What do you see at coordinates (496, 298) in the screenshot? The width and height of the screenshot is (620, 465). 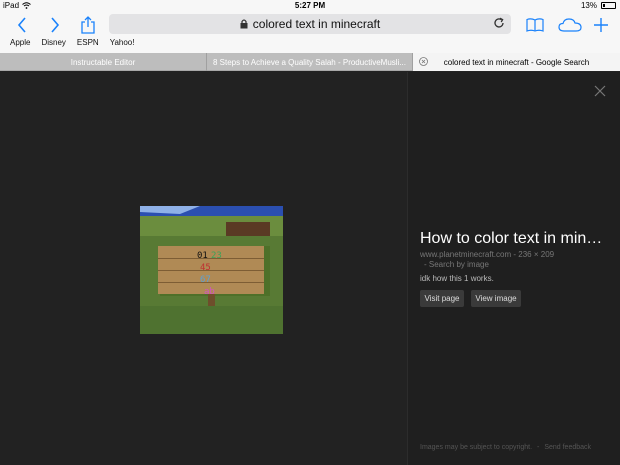 I see `view-image-button: View image` at bounding box center [496, 298].